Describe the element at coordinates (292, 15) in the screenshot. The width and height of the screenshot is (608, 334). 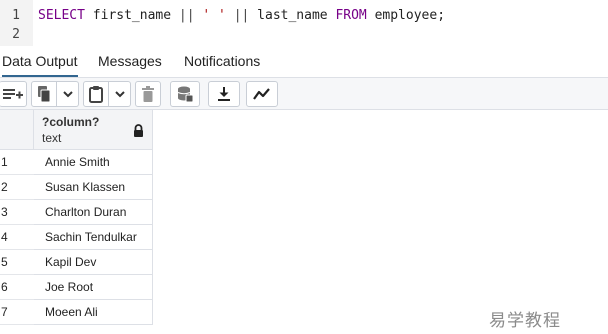
I see `sql-identifier: last_name` at that location.